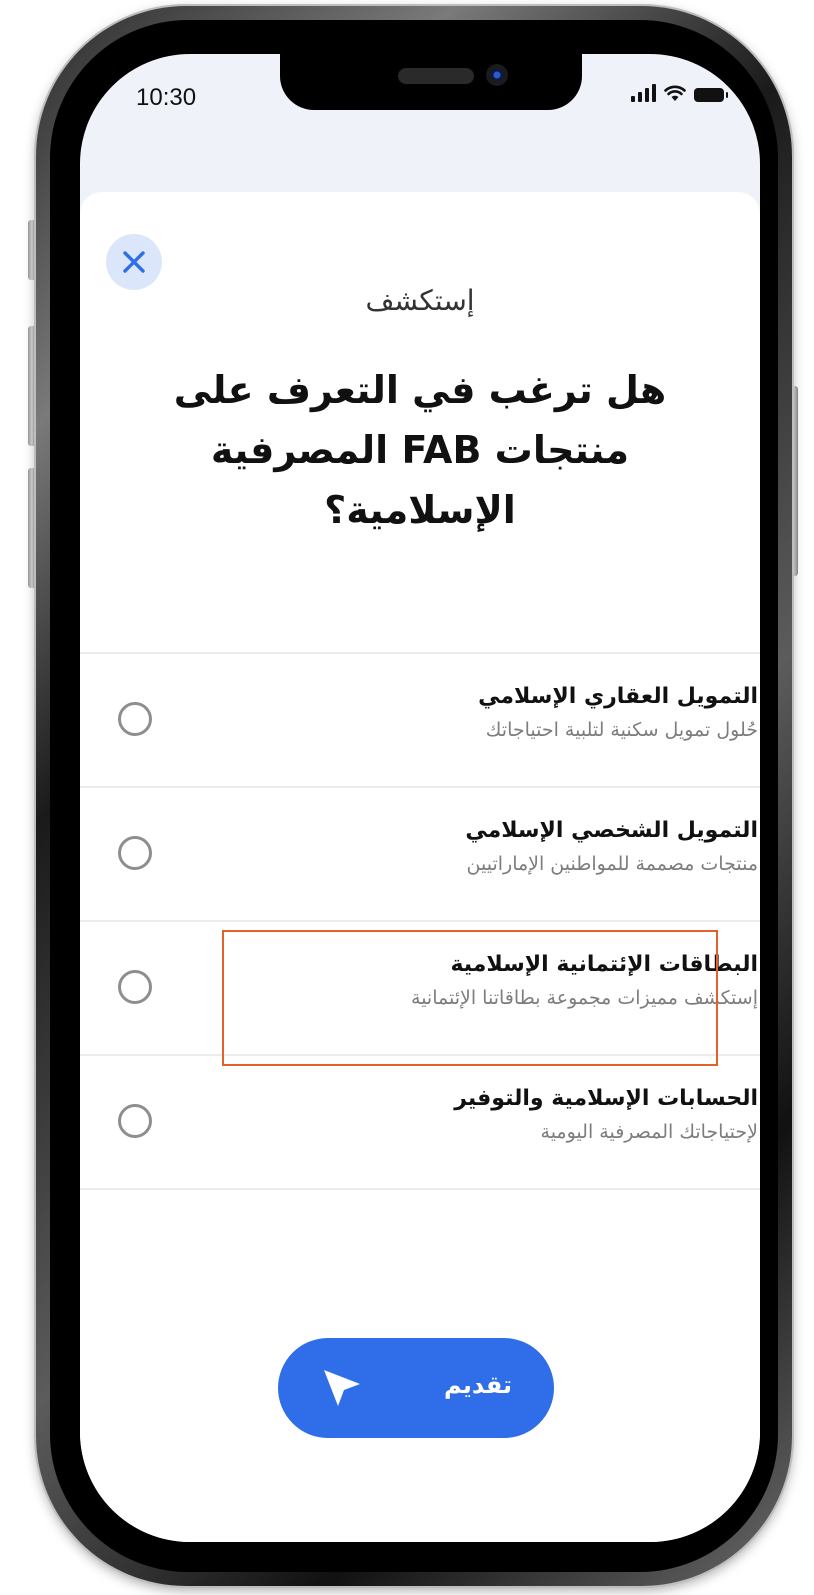 The height and width of the screenshot is (1595, 814). I want to click on option-title: الحسابات الإسلامية والتوفير, so click(606, 1098).